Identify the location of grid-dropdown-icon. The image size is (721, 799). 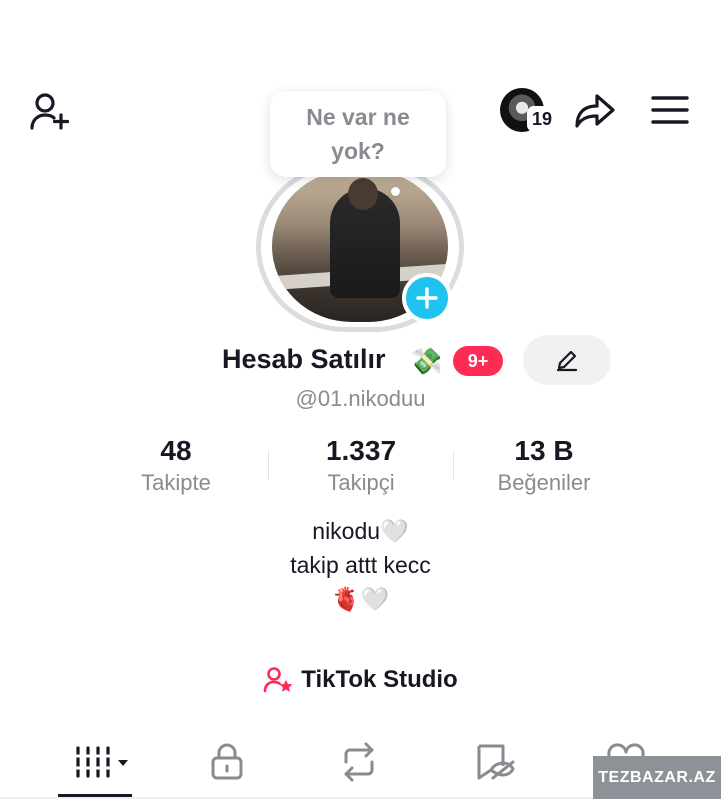
(100, 762).